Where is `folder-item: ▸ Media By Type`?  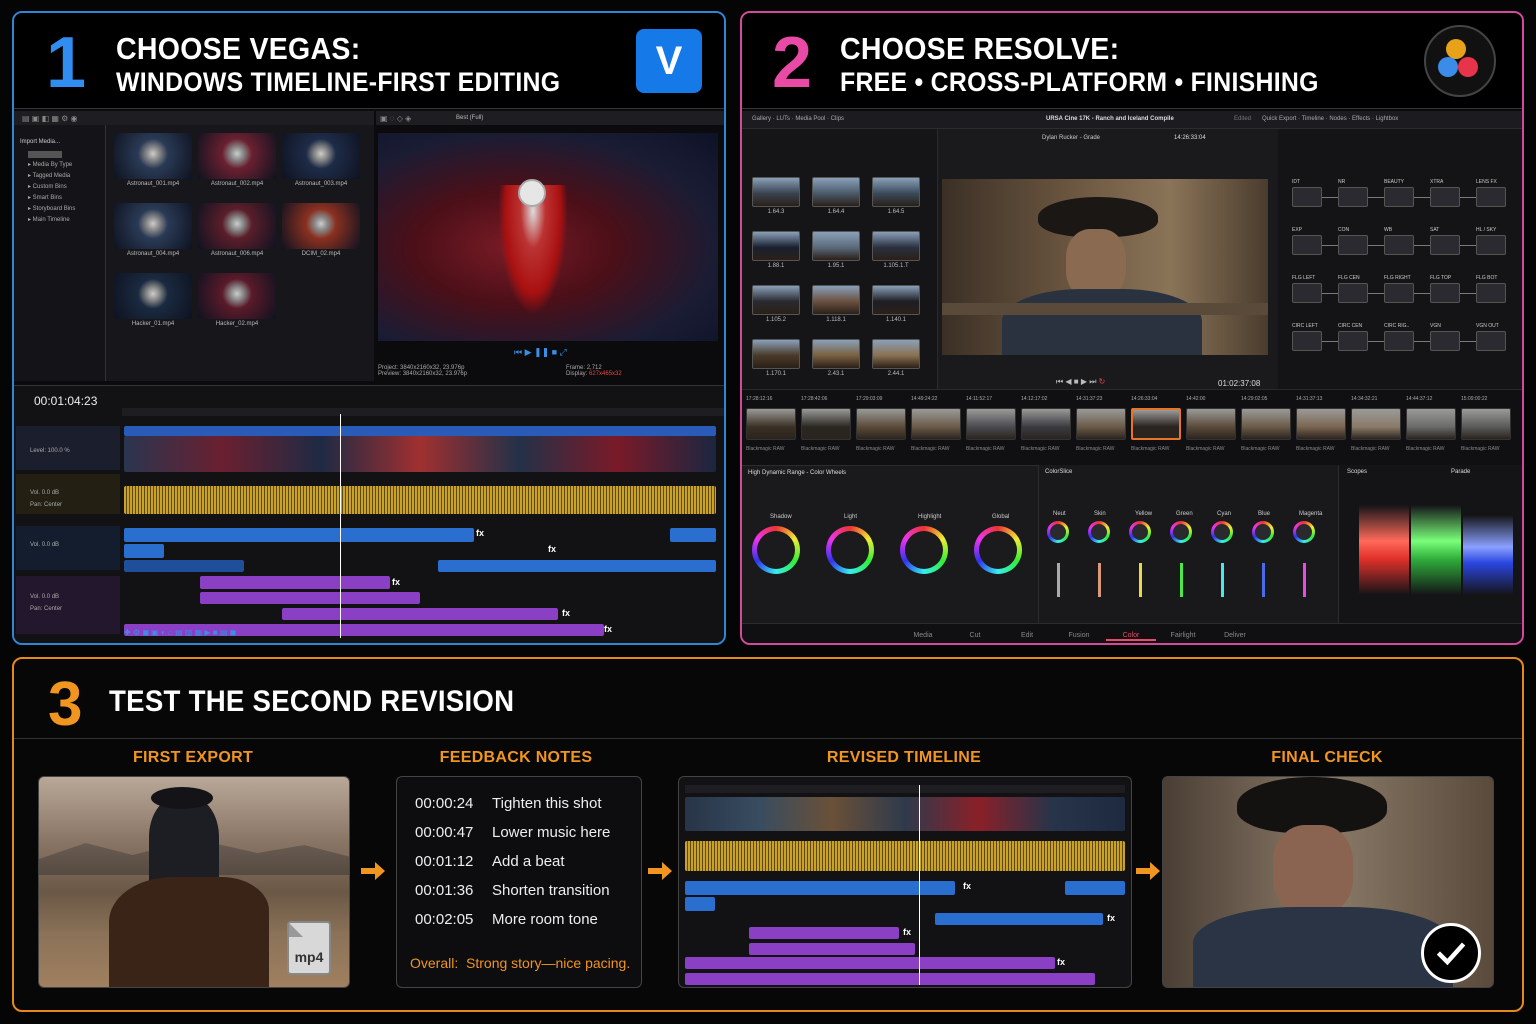 folder-item: ▸ Media By Type is located at coordinates (50, 164).